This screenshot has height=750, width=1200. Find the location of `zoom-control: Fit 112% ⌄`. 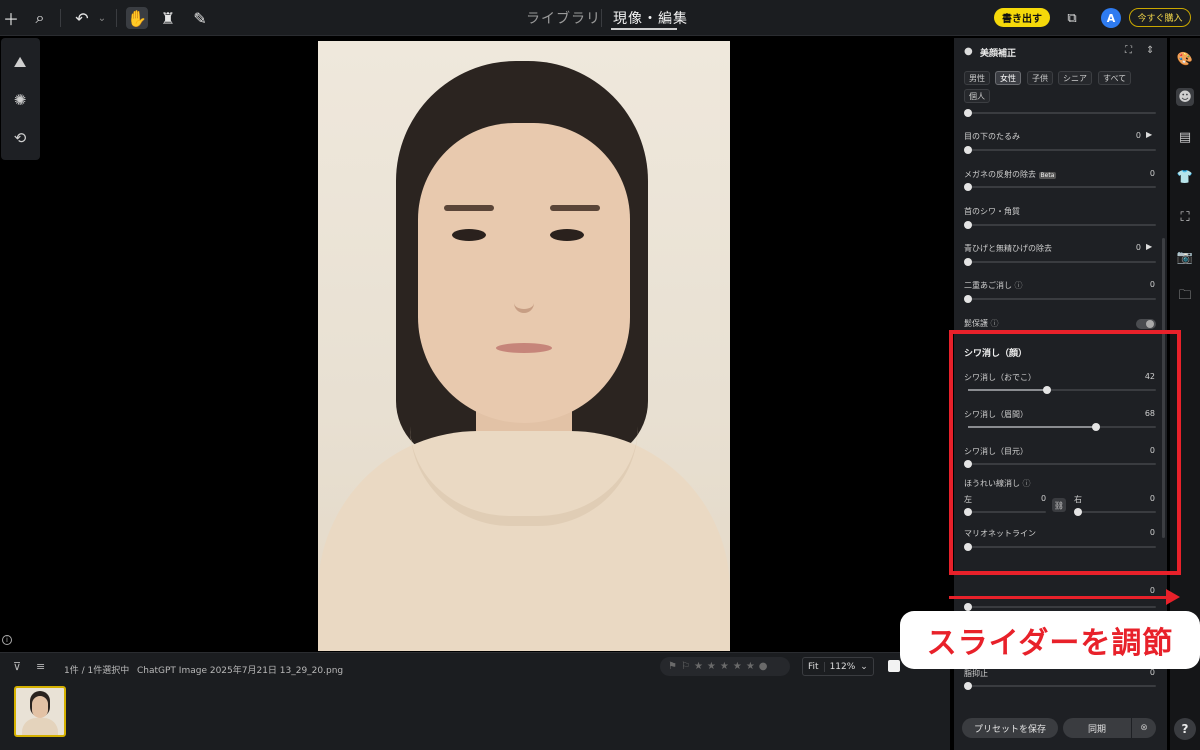

zoom-control: Fit 112% ⌄ is located at coordinates (838, 666).